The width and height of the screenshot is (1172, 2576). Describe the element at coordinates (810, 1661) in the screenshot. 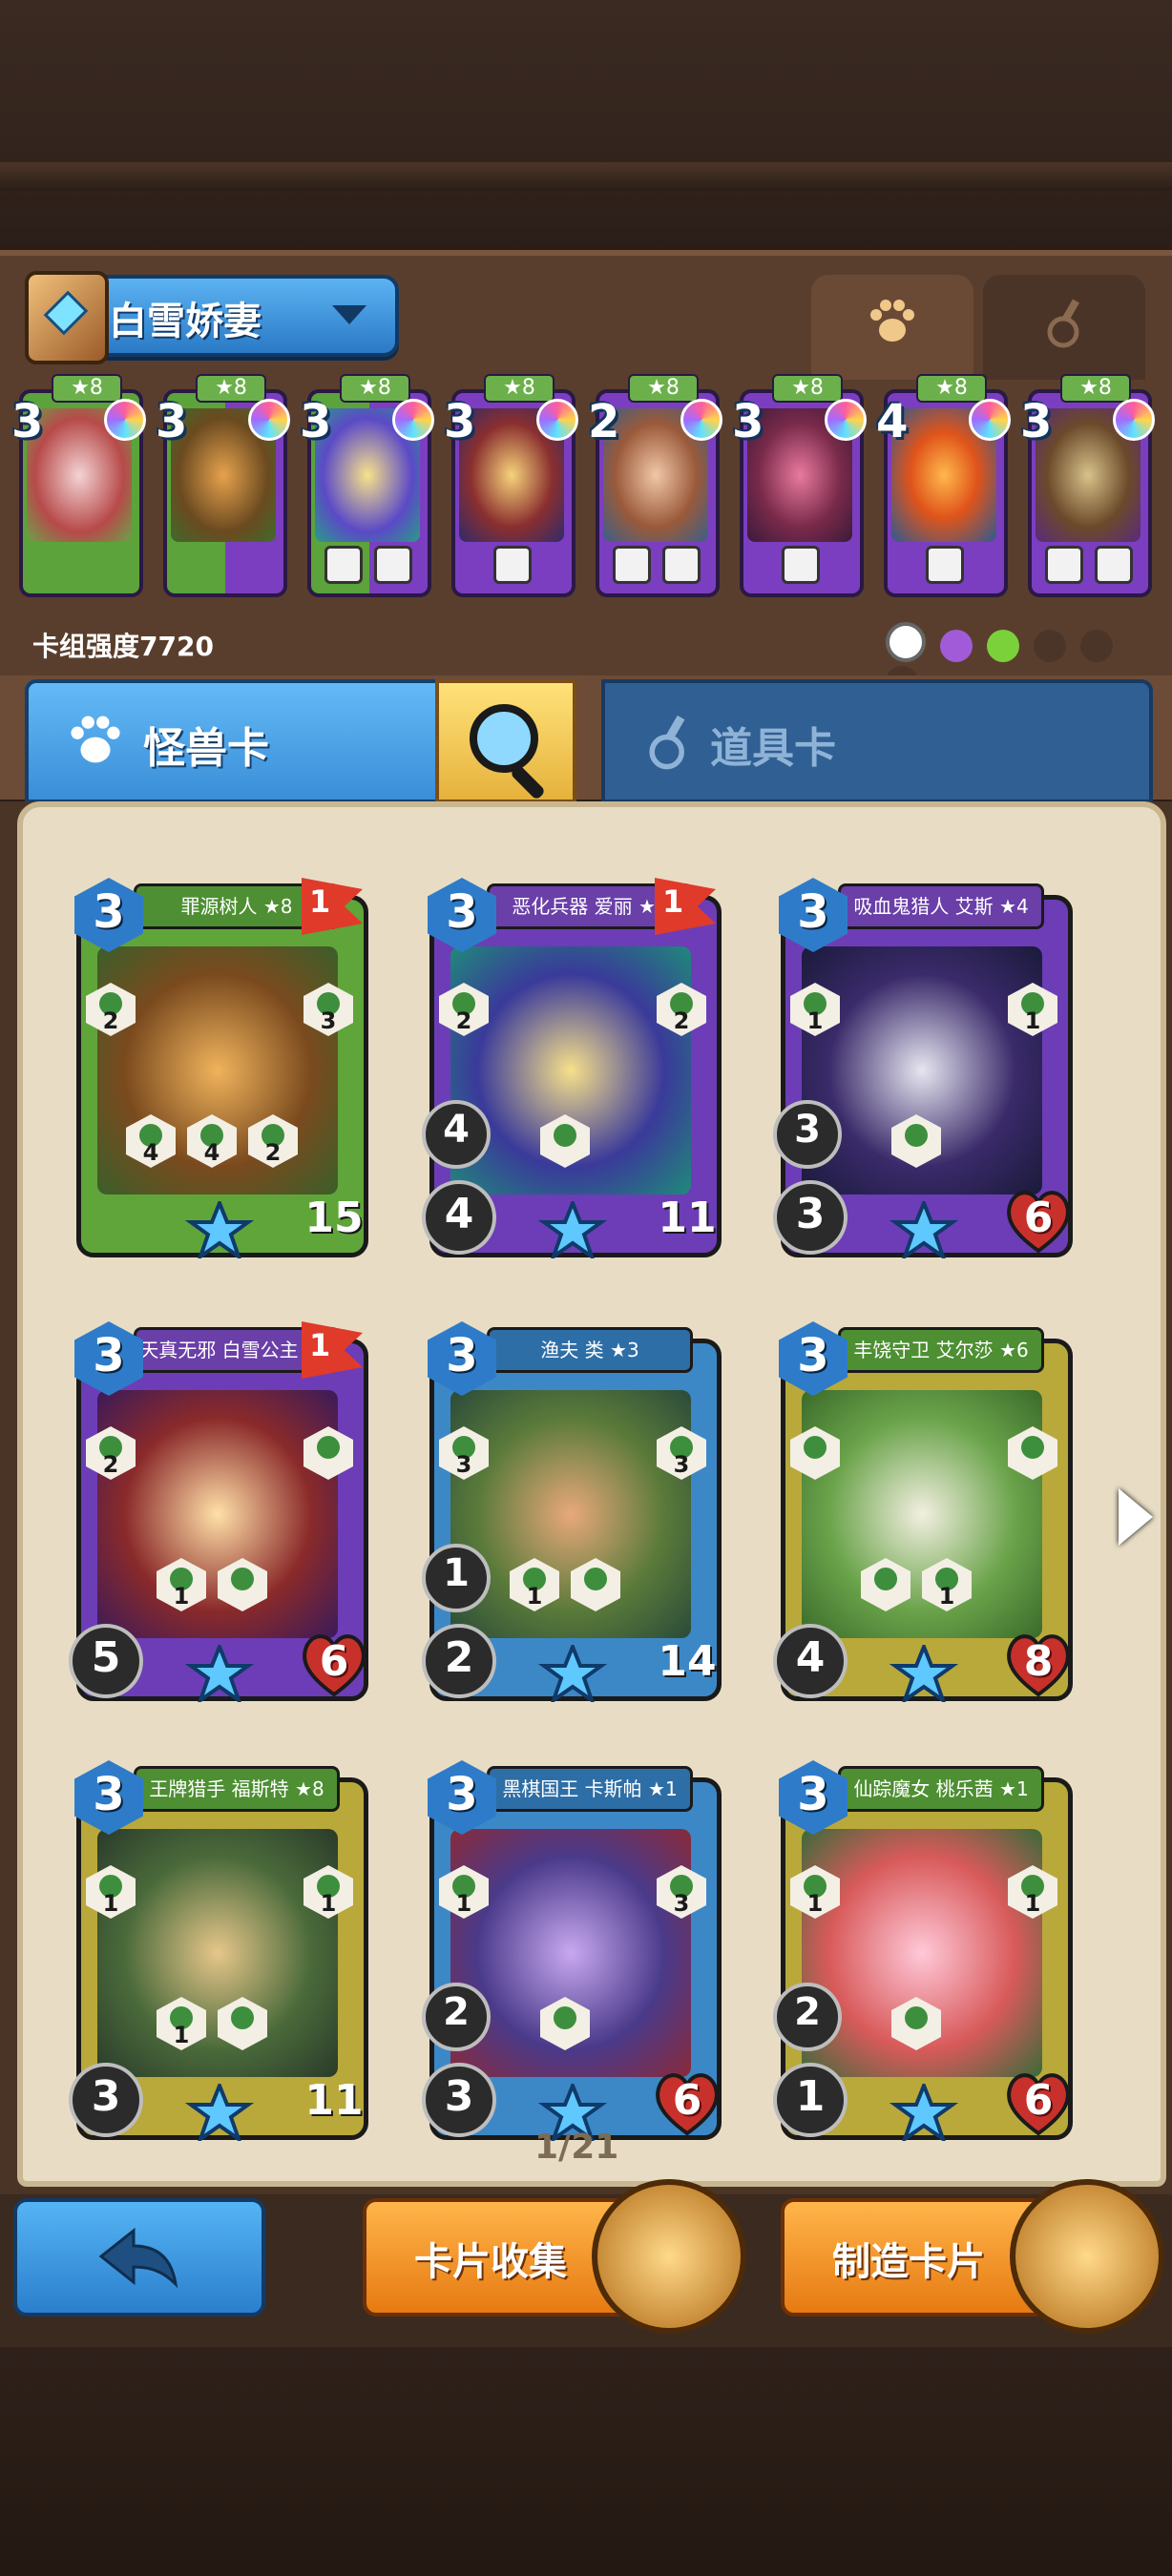

I see `attack-stat: 4` at that location.